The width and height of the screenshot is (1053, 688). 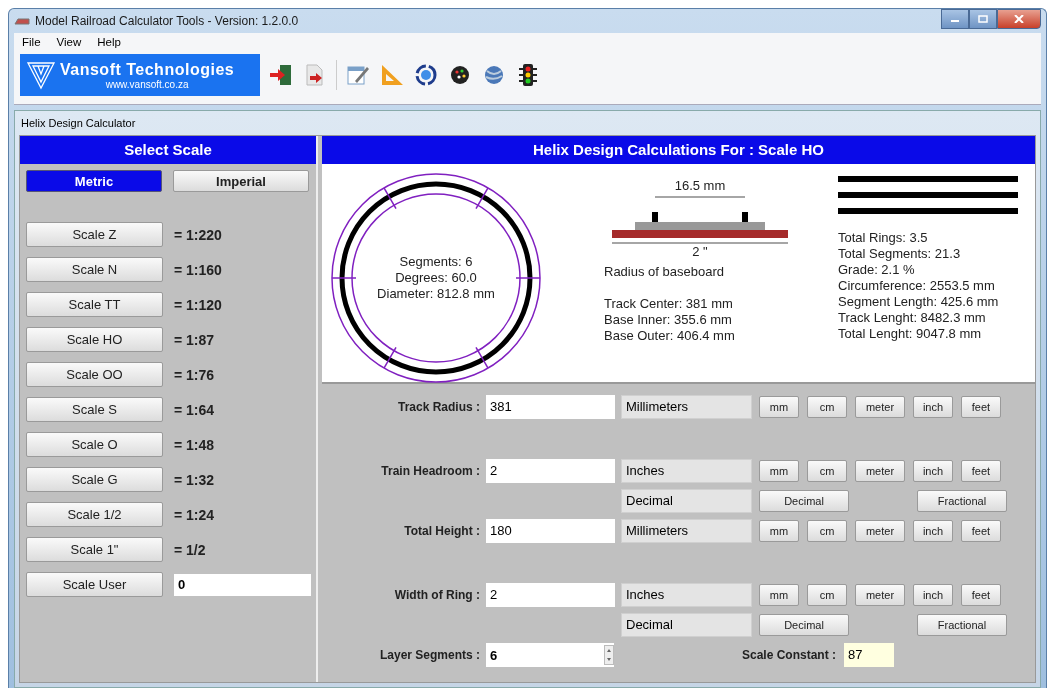 I want to click on logo-title: Vansoft Technologies, so click(x=147, y=69).